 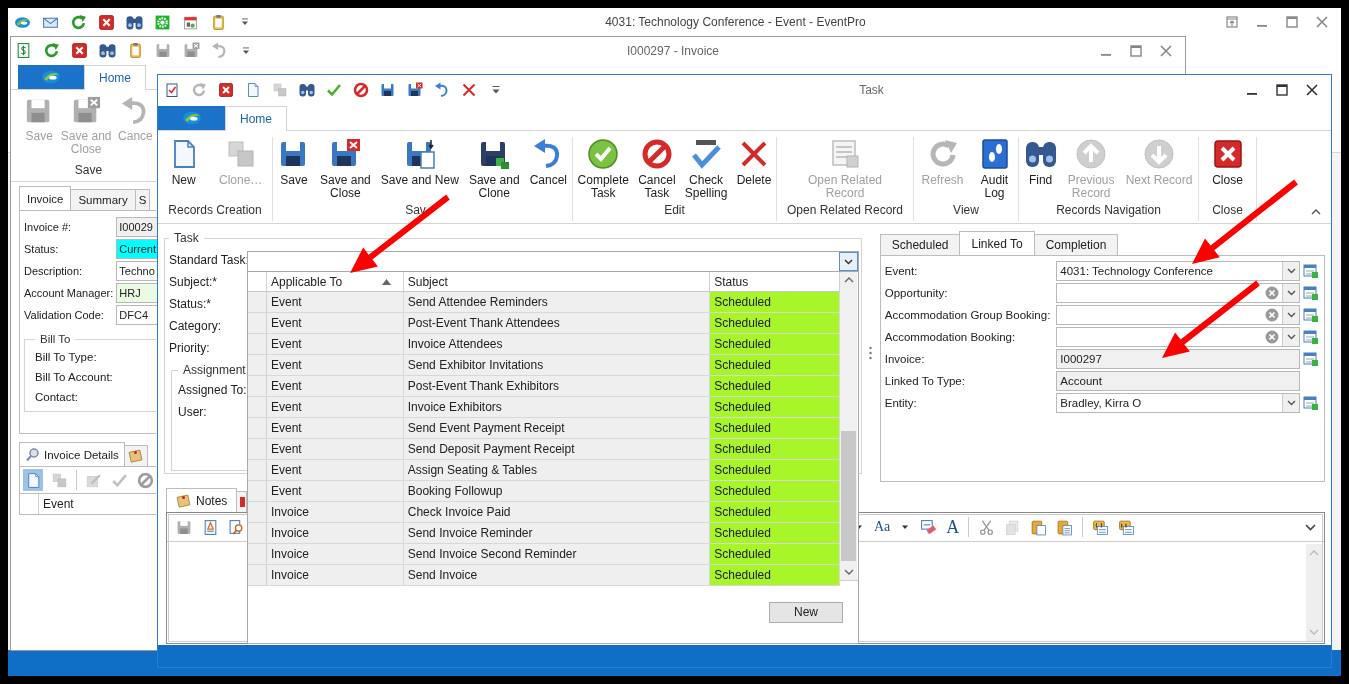 I want to click on group-label: Edit, so click(x=674, y=211).